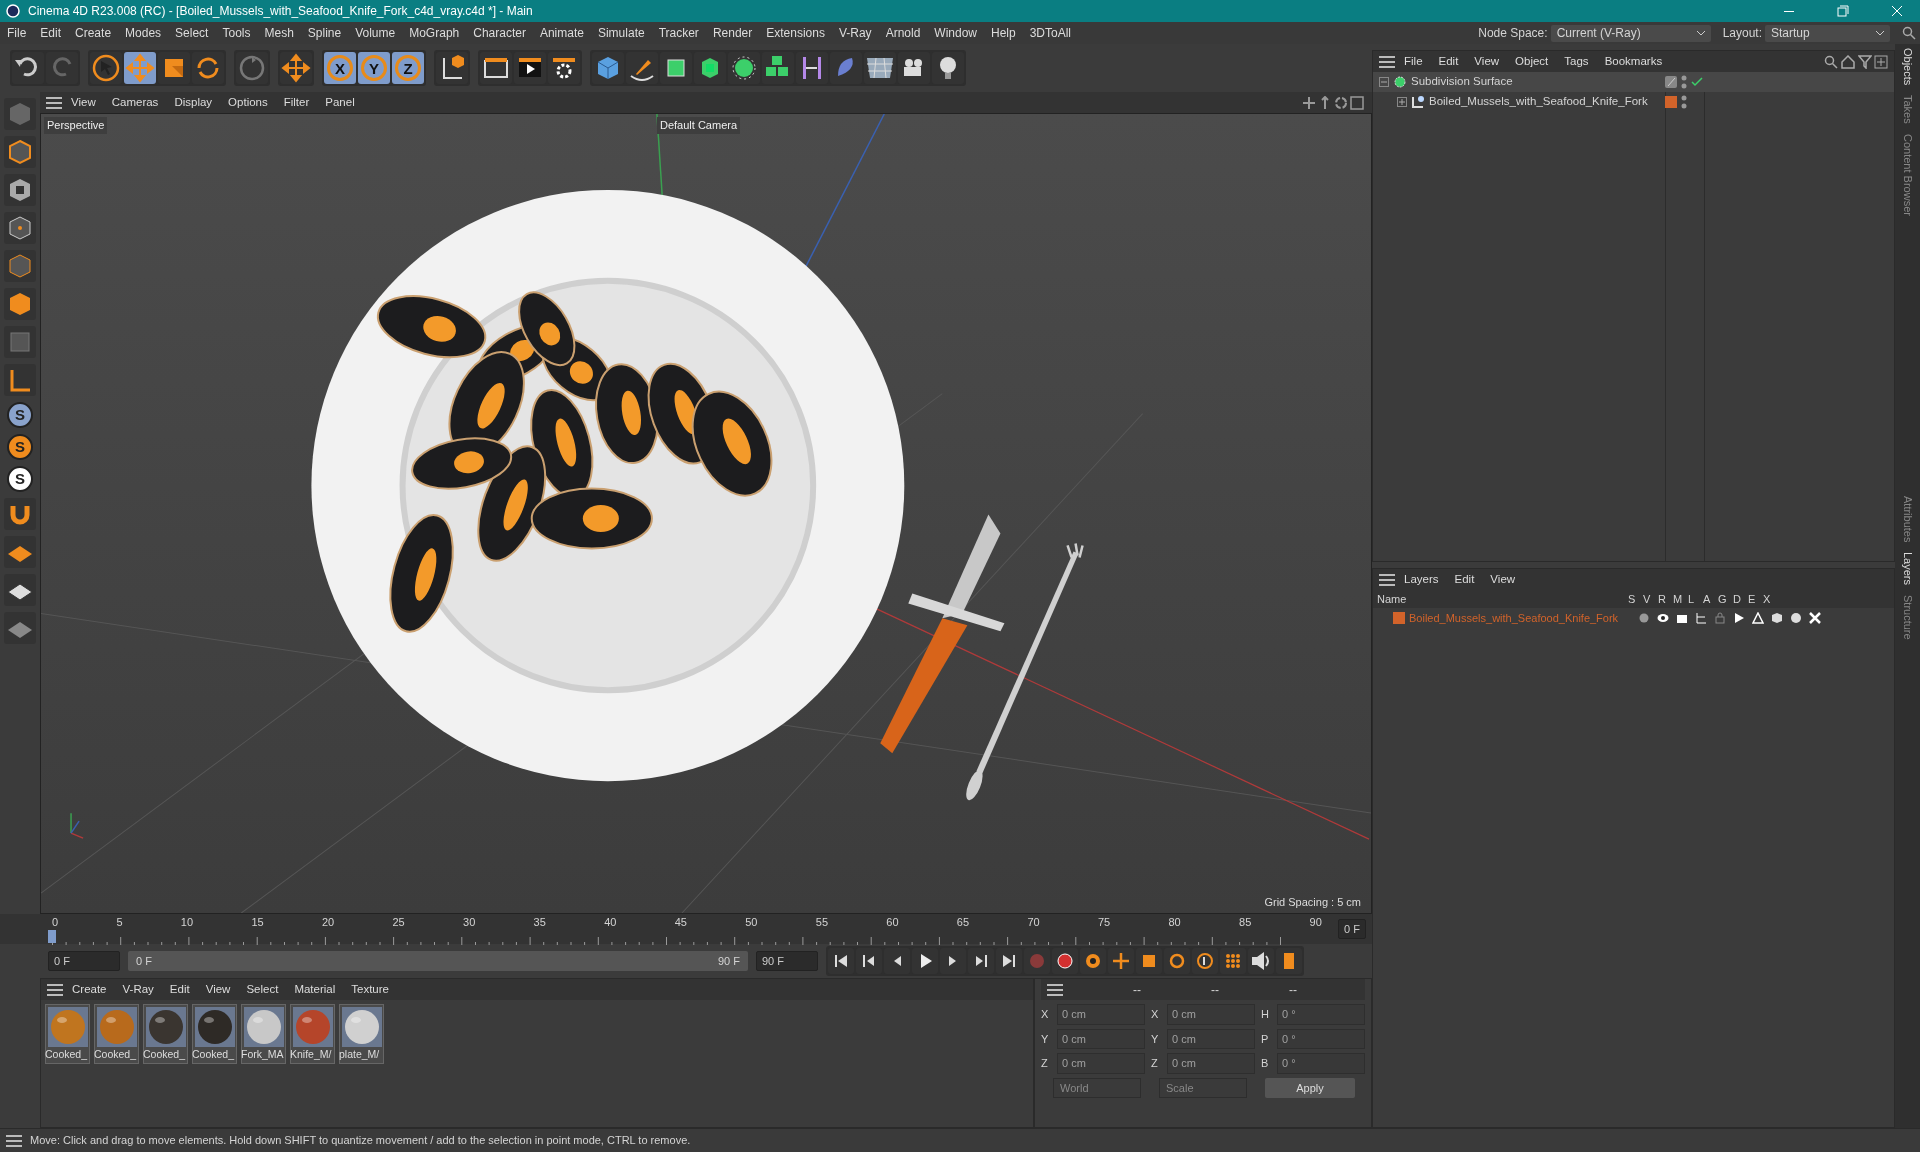 Image resolution: width=1920 pixels, height=1152 pixels. I want to click on rotate-button, so click(208, 68).